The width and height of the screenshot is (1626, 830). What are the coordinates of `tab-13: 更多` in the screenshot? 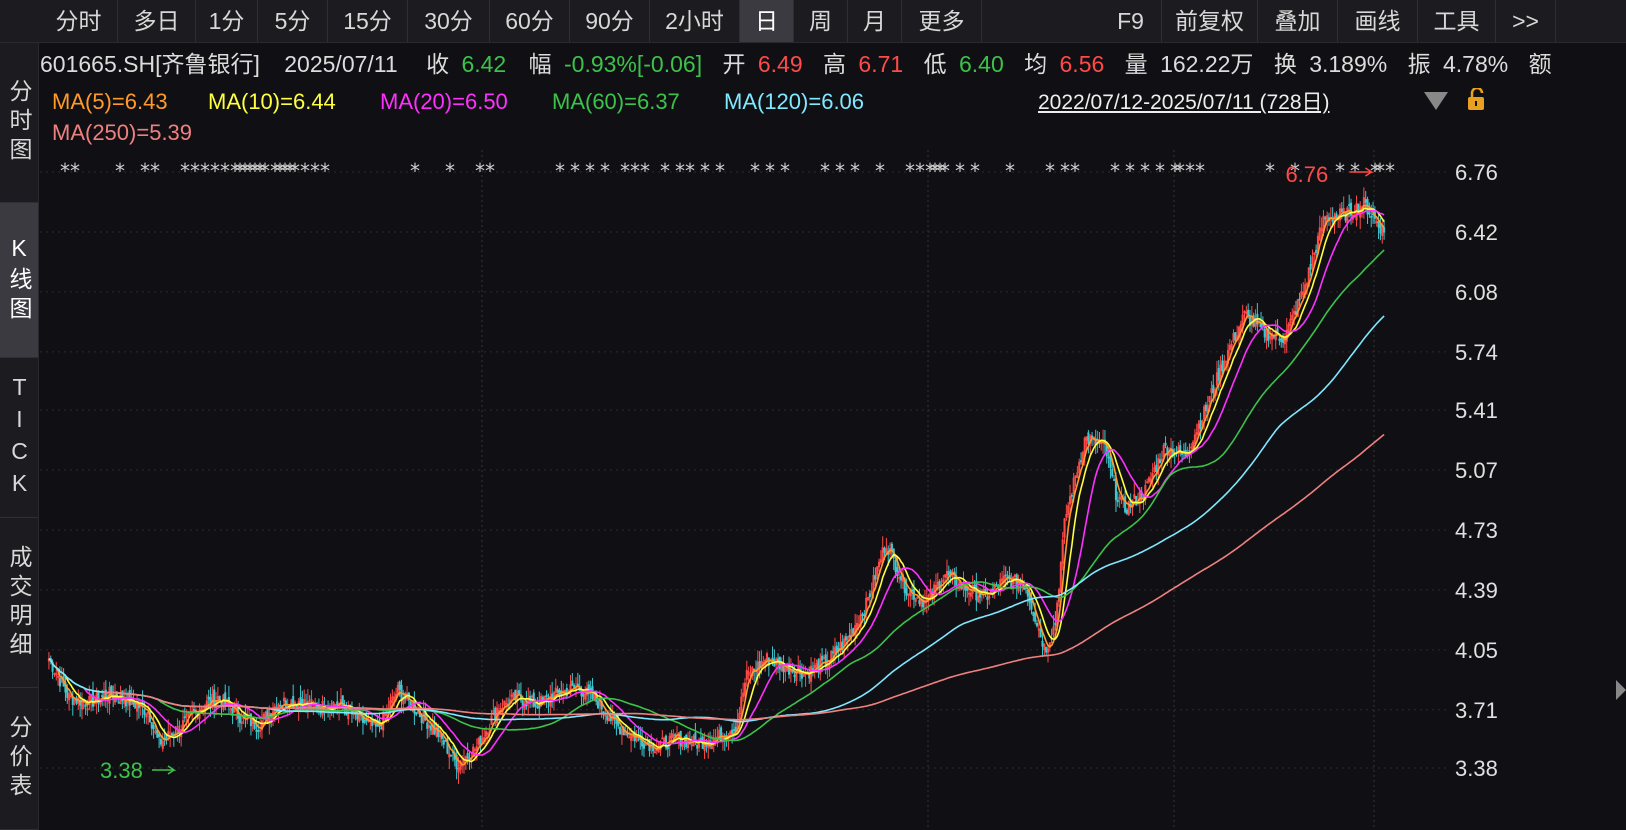 It's located at (942, 21).